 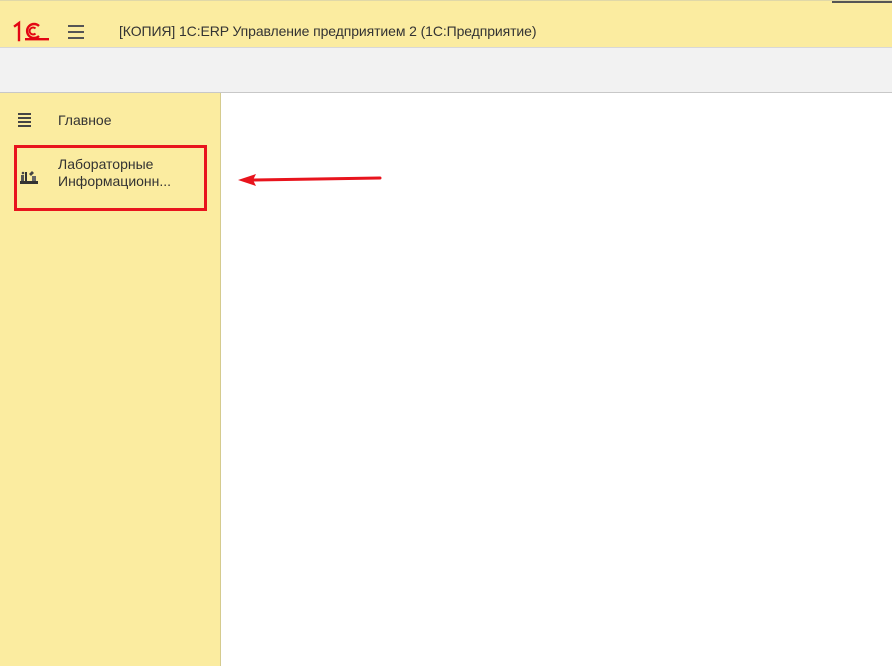 What do you see at coordinates (32, 31) in the screenshot?
I see `1c-logo-icon` at bounding box center [32, 31].